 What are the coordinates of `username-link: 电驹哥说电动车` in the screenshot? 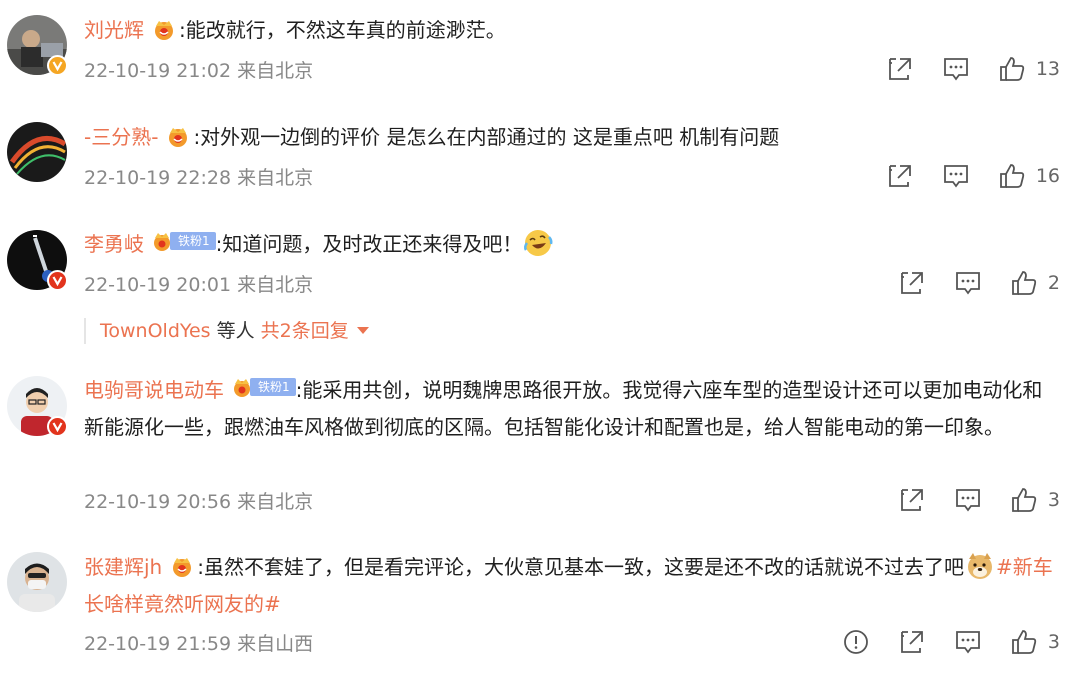 It's located at (154, 390).